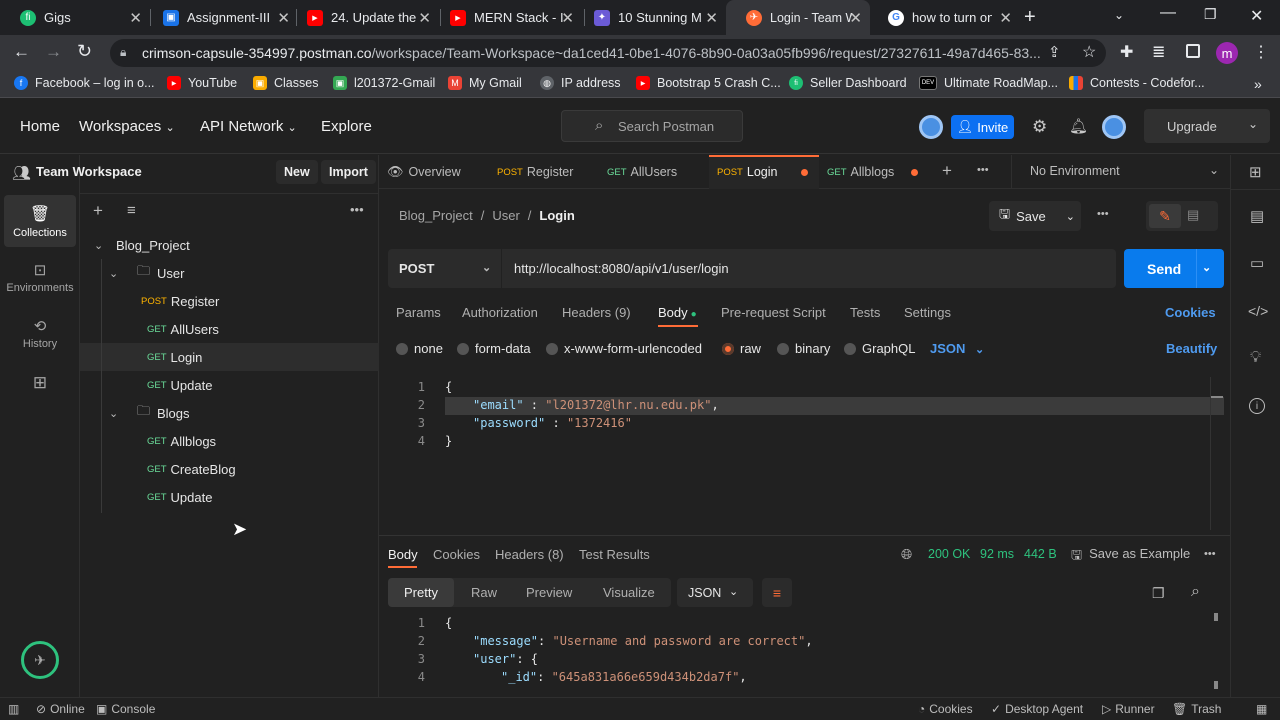 The height and width of the screenshot is (720, 1280). What do you see at coordinates (494, 348) in the screenshot?
I see `radio-form-data: form-data` at bounding box center [494, 348].